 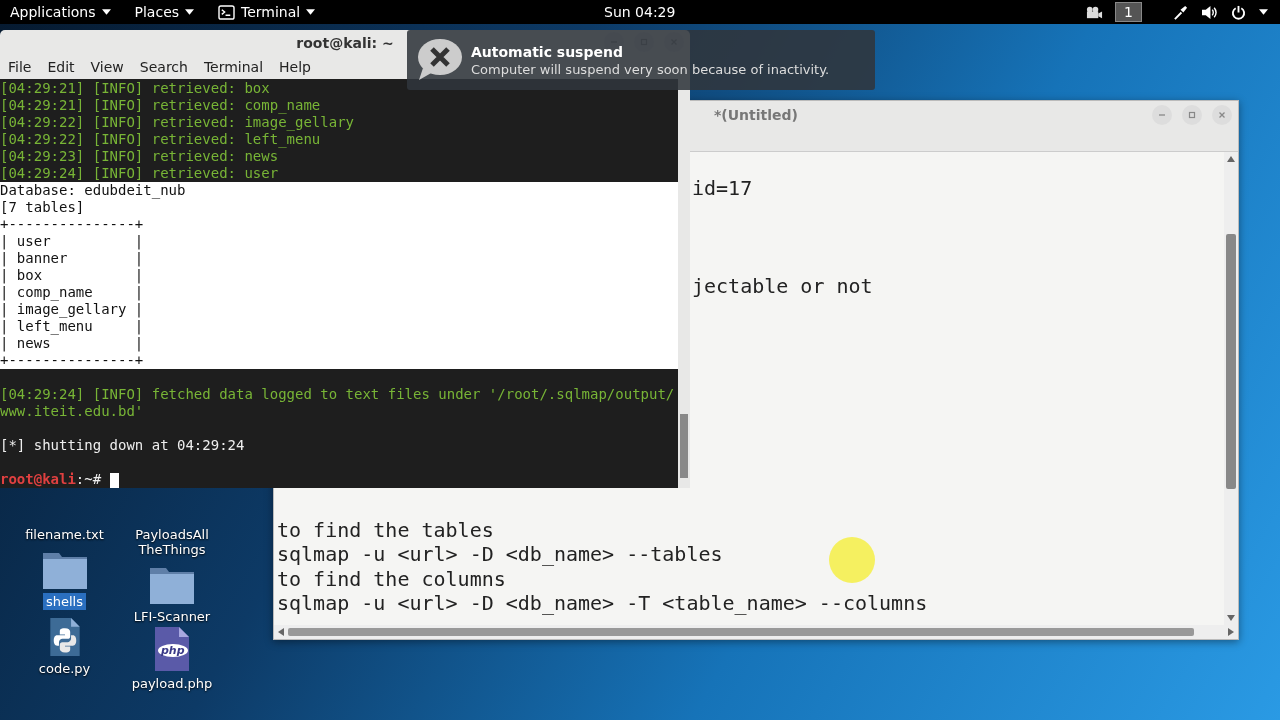 I want to click on scroll-down-icon, so click(x=1231, y=618).